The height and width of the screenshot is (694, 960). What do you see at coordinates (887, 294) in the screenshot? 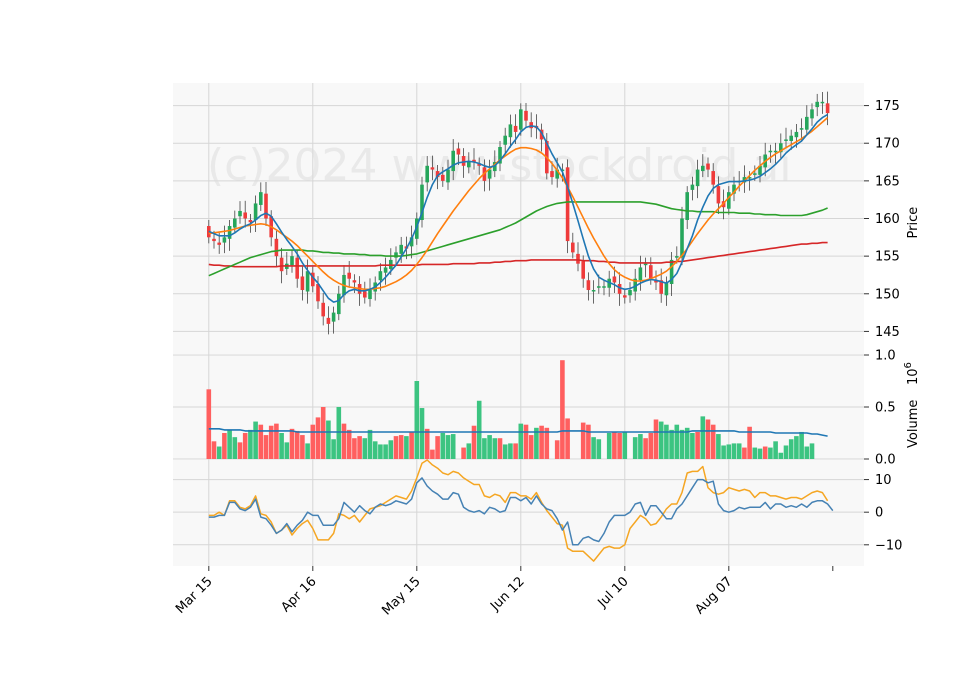
I see `price-ytick-label: 150` at bounding box center [887, 294].